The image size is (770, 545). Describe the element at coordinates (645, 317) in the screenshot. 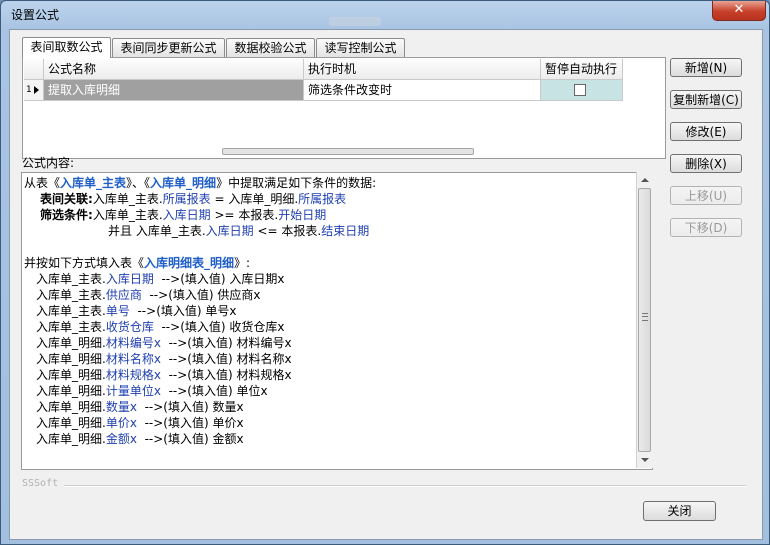

I see `grip-icon` at that location.